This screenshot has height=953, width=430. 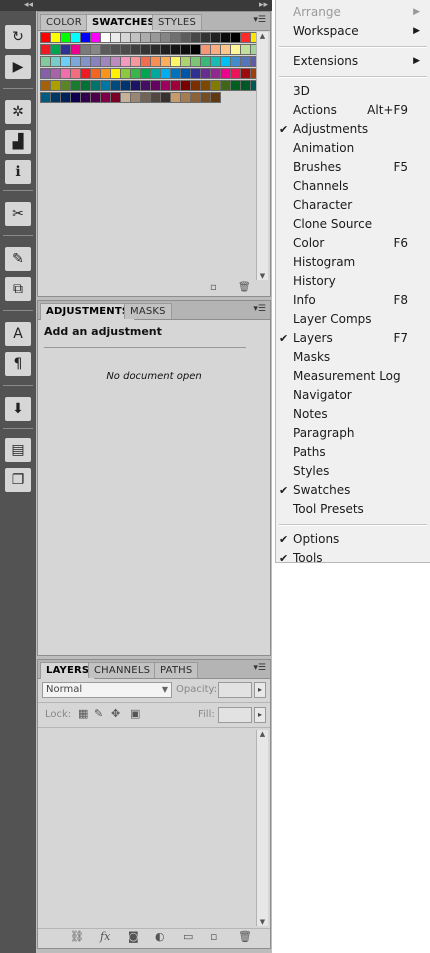 I want to click on paragraph-icon: ¶, so click(x=18, y=364).